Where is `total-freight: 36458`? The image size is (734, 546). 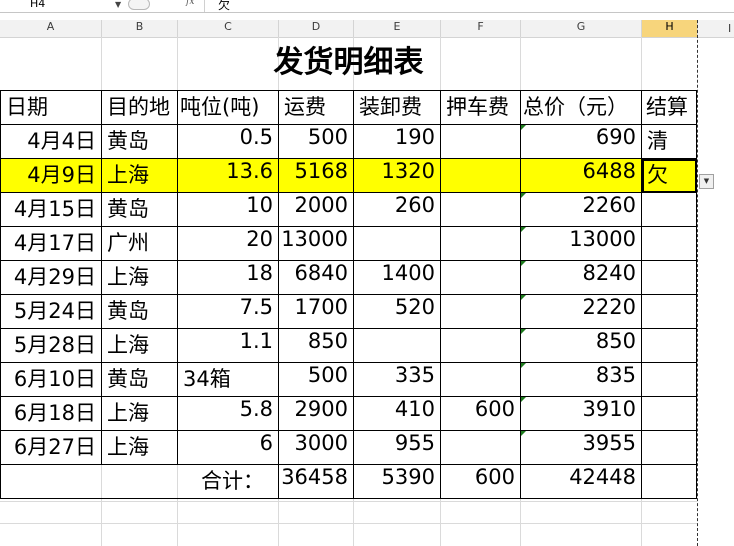
total-freight: 36458 is located at coordinates (316, 481).